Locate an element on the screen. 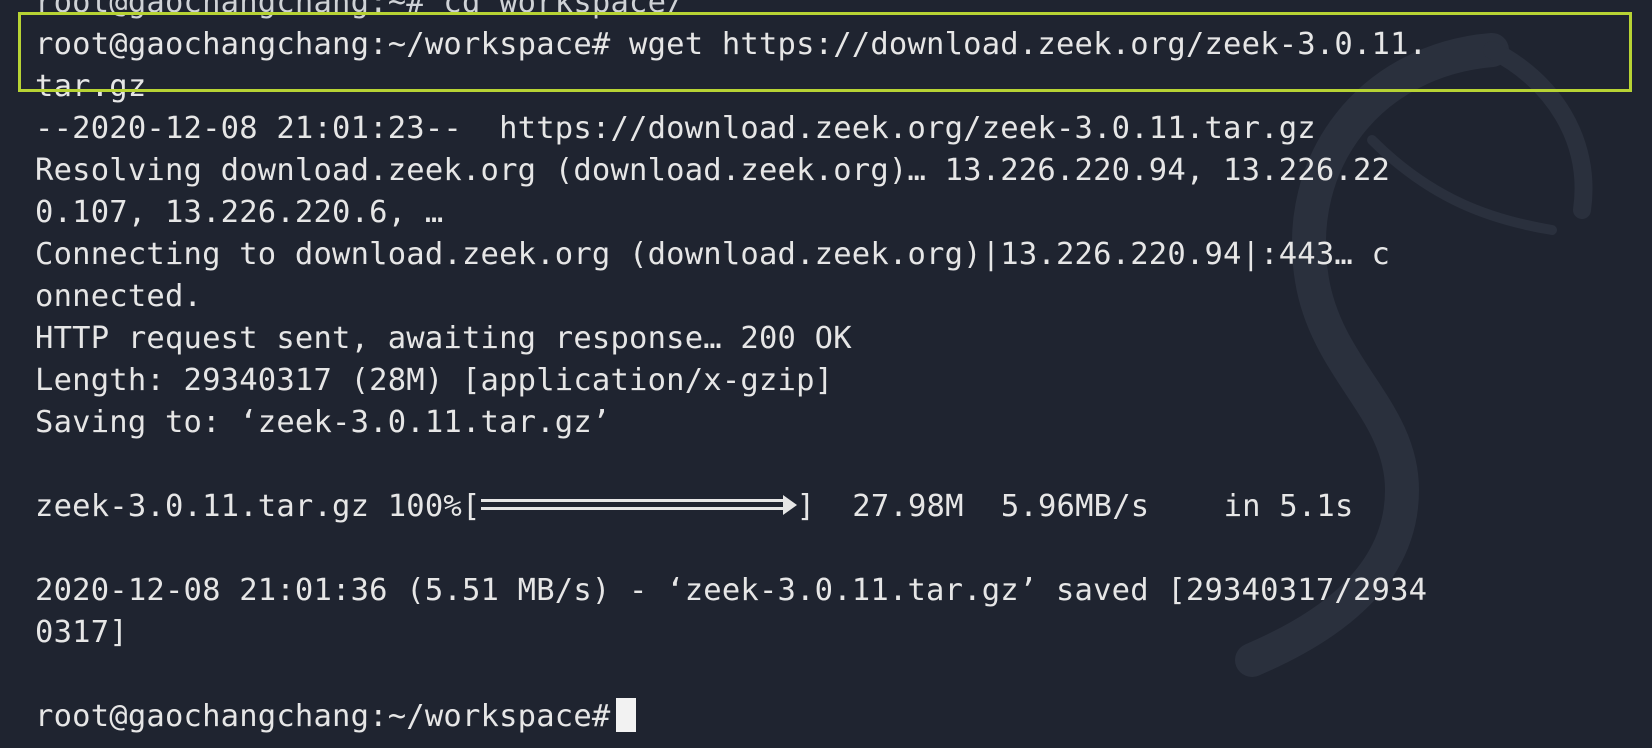  prompt-line: root@gaochangchang:~/workspace# is located at coordinates (833, 717).